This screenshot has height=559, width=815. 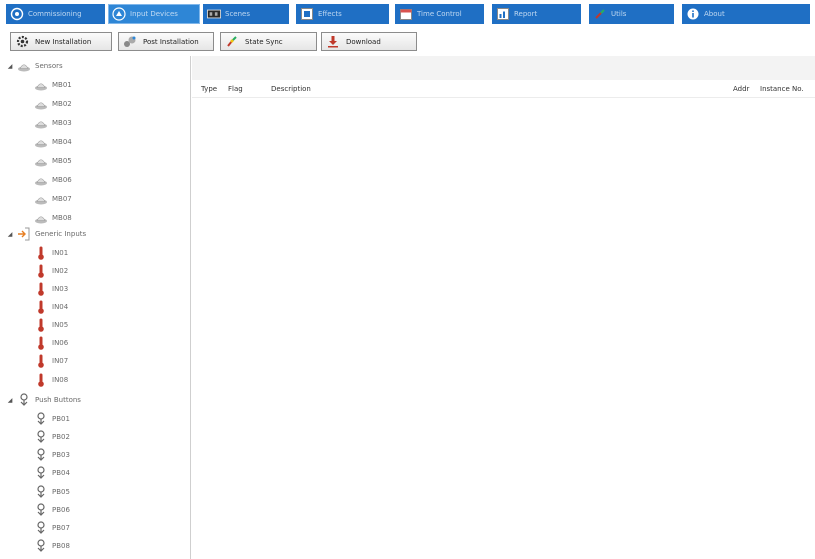 What do you see at coordinates (171, 41) in the screenshot?
I see `post-installation-label: Post Installation` at bounding box center [171, 41].